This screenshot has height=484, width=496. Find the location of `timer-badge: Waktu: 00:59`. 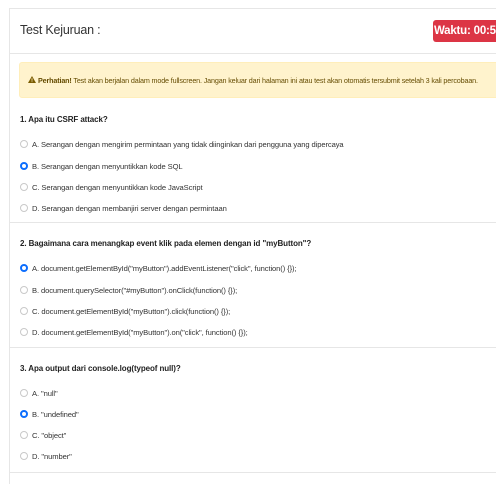

timer-badge: Waktu: 00:59 is located at coordinates (464, 31).